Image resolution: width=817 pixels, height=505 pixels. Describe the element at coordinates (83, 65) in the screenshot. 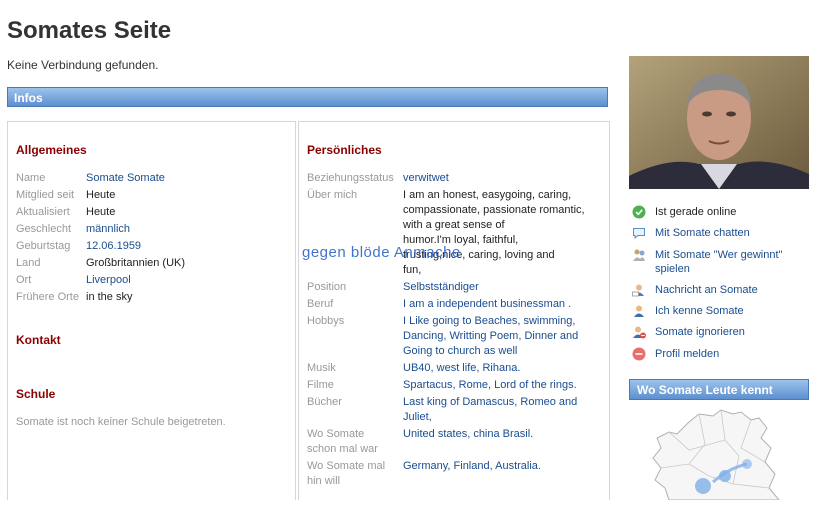

I see `connection-status: Keine Verbindung gefunden.` at that location.